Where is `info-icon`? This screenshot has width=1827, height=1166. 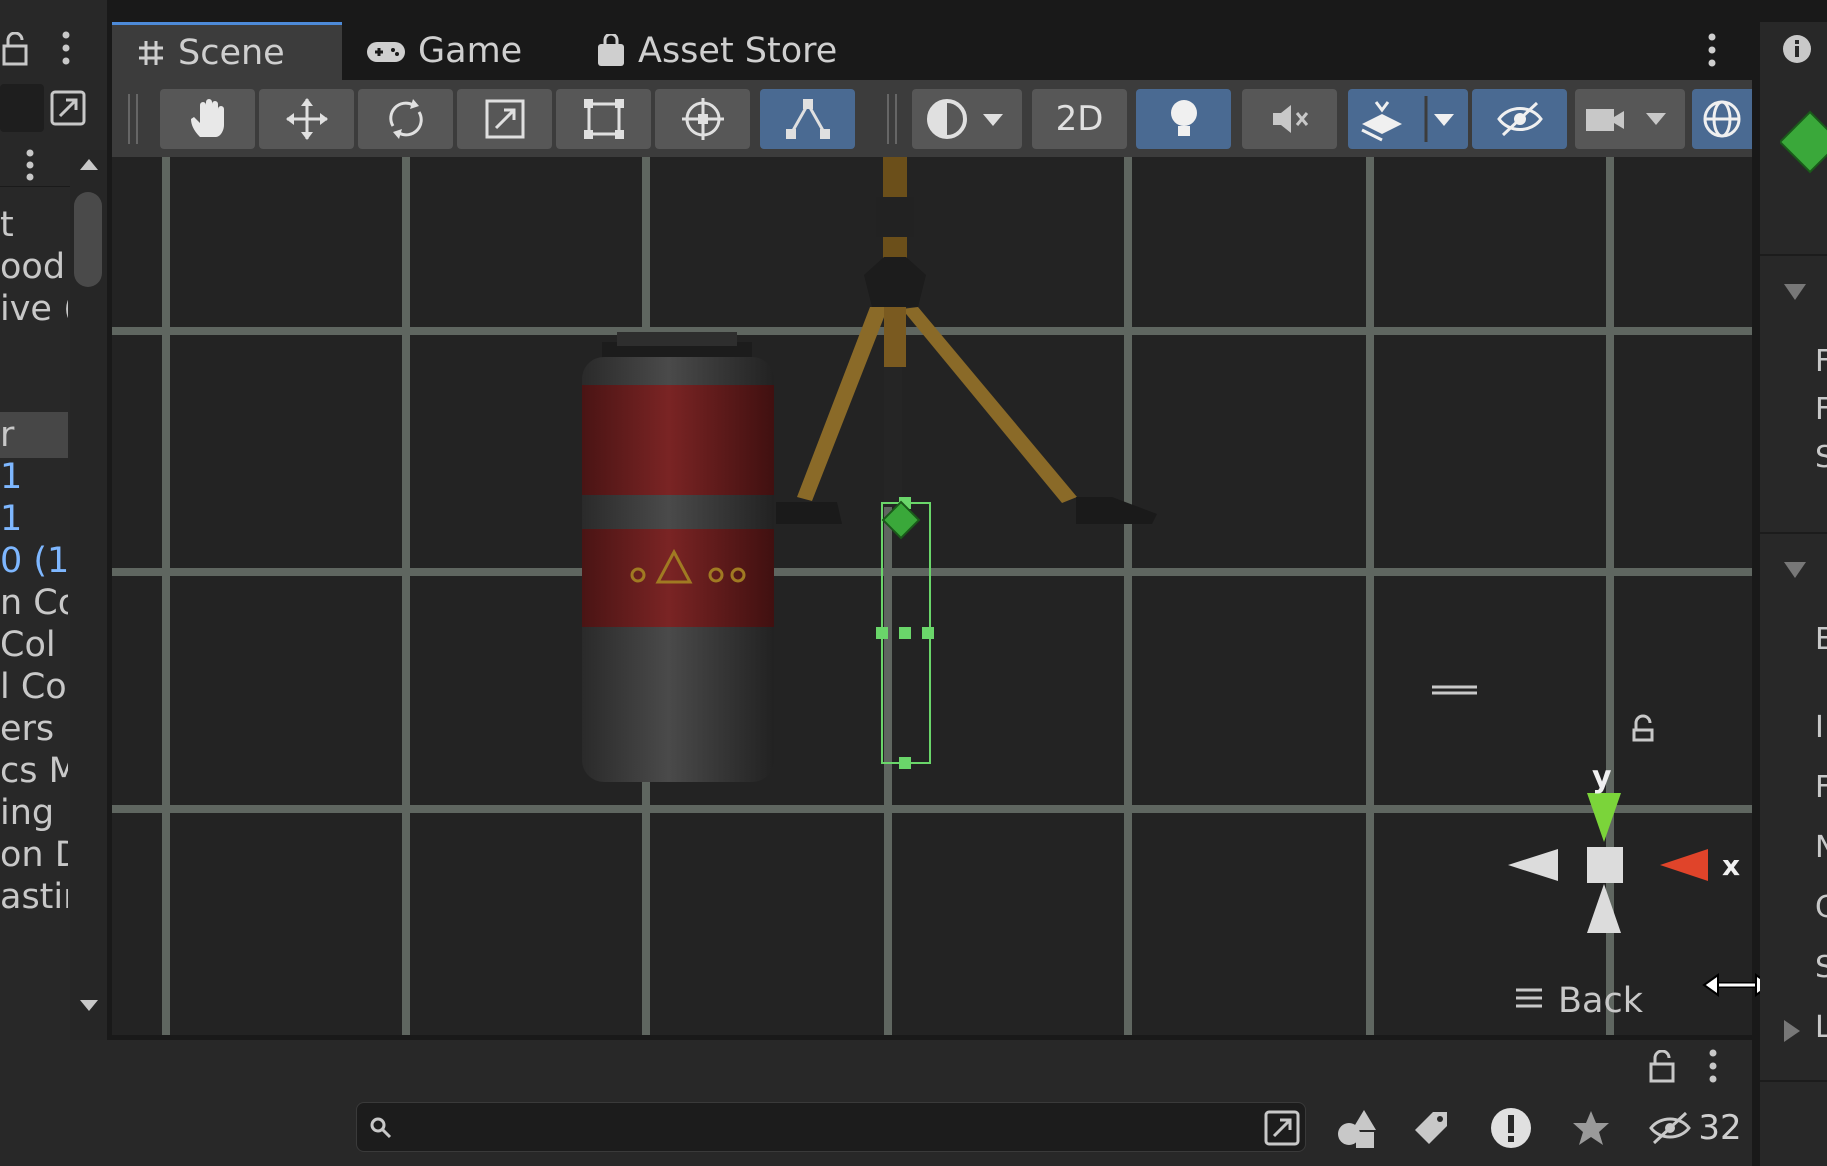 info-icon is located at coordinates (1797, 49).